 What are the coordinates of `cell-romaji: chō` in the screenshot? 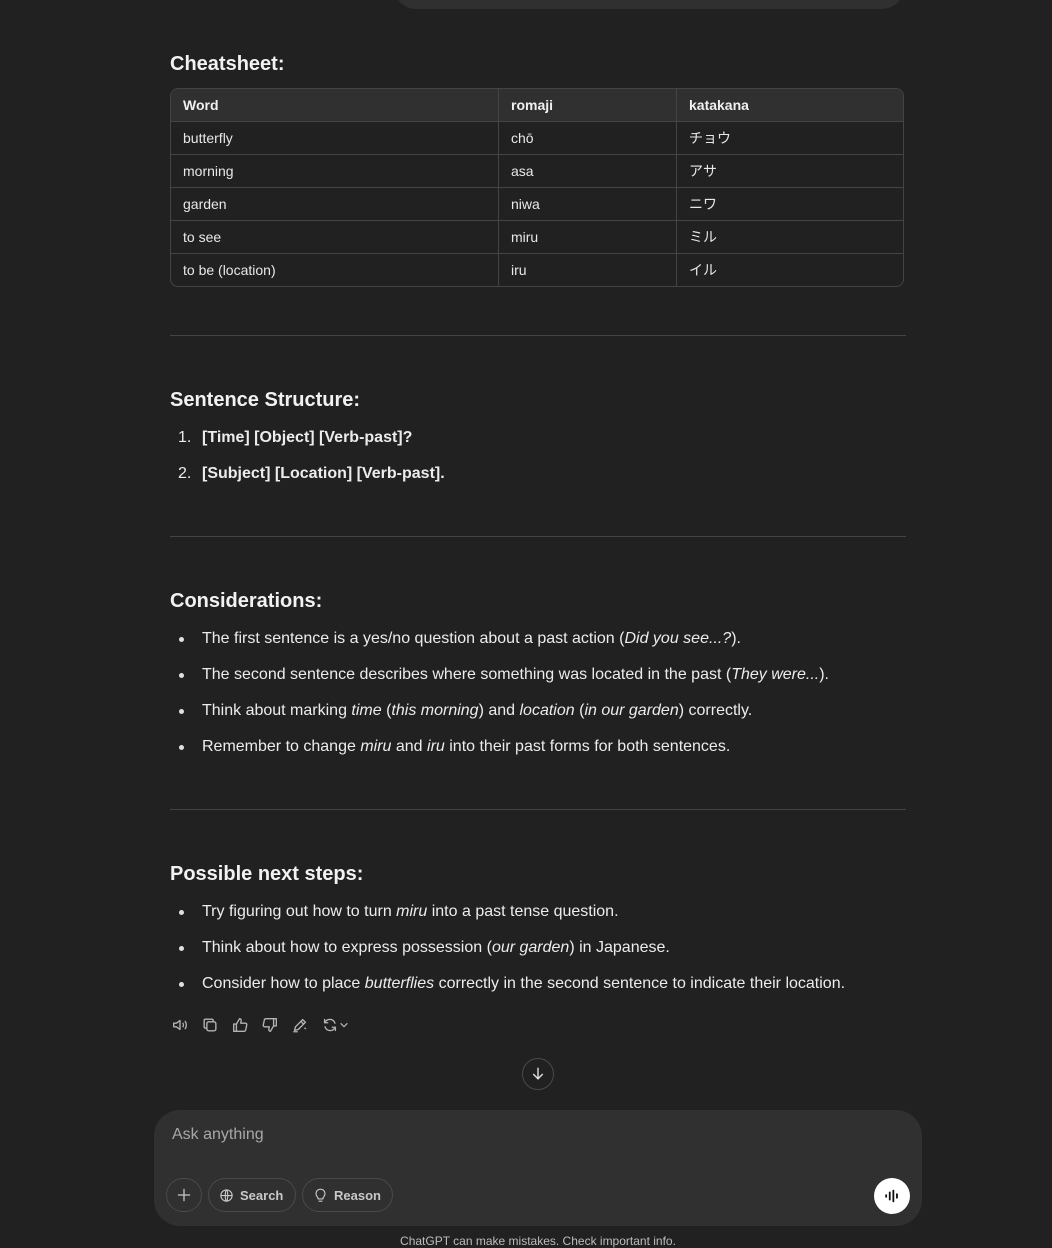 It's located at (588, 138).